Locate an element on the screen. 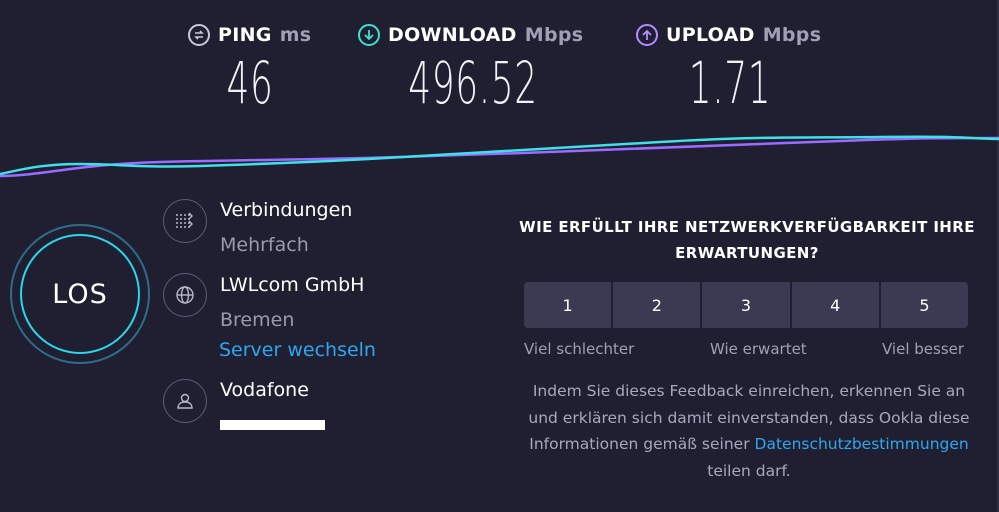 Image resolution: width=999 pixels, height=512 pixels. ping-unit: ms is located at coordinates (295, 35).